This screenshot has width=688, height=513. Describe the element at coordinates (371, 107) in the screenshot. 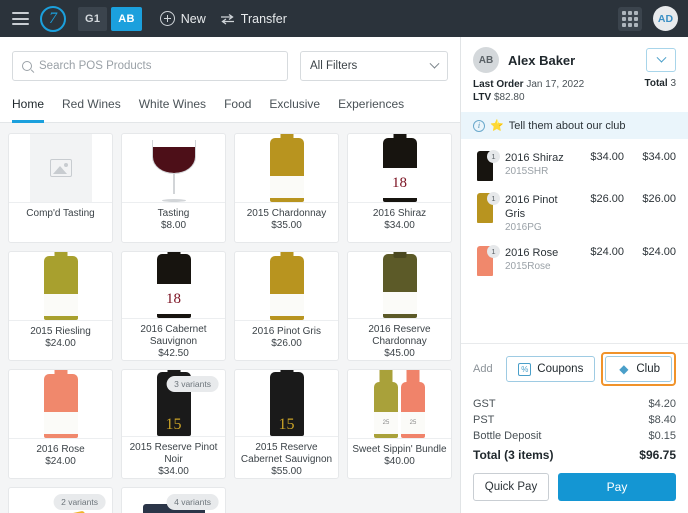

I see `tab-experiences: Experiences` at that location.